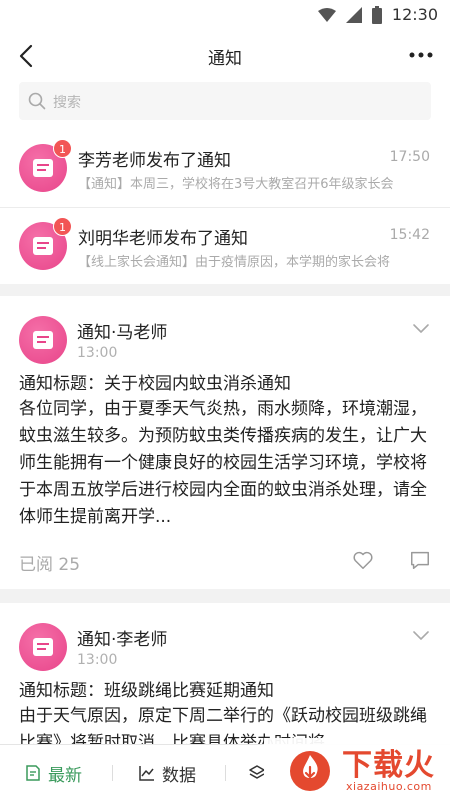  Describe the element at coordinates (234, 262) in the screenshot. I see `message-preview: 【线上家长会通知】由于疫情原因，本学期的家长会将` at that location.